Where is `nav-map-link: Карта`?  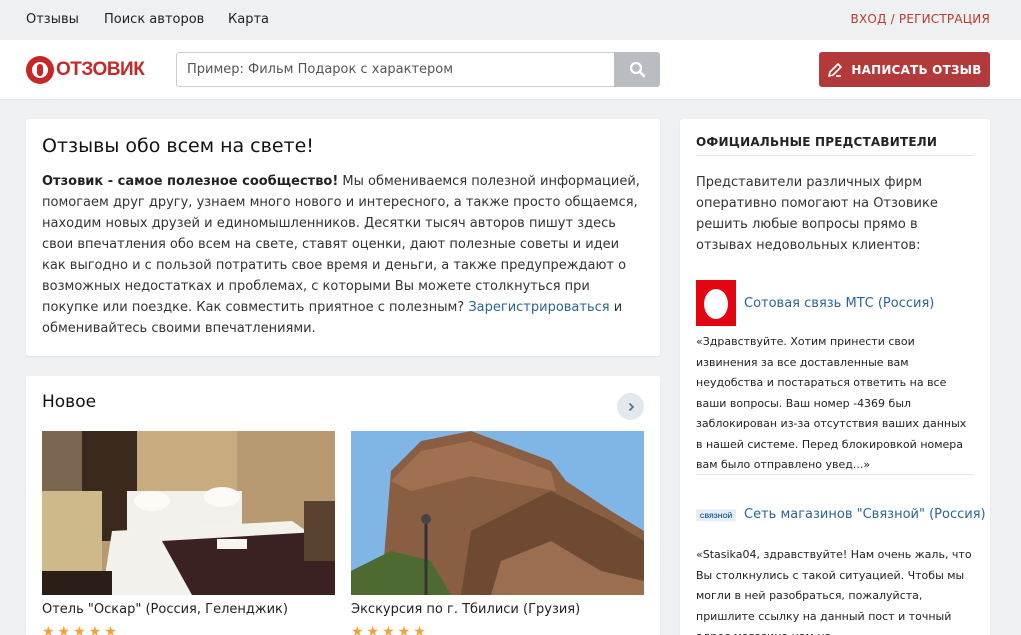
nav-map-link: Карта is located at coordinates (248, 19).